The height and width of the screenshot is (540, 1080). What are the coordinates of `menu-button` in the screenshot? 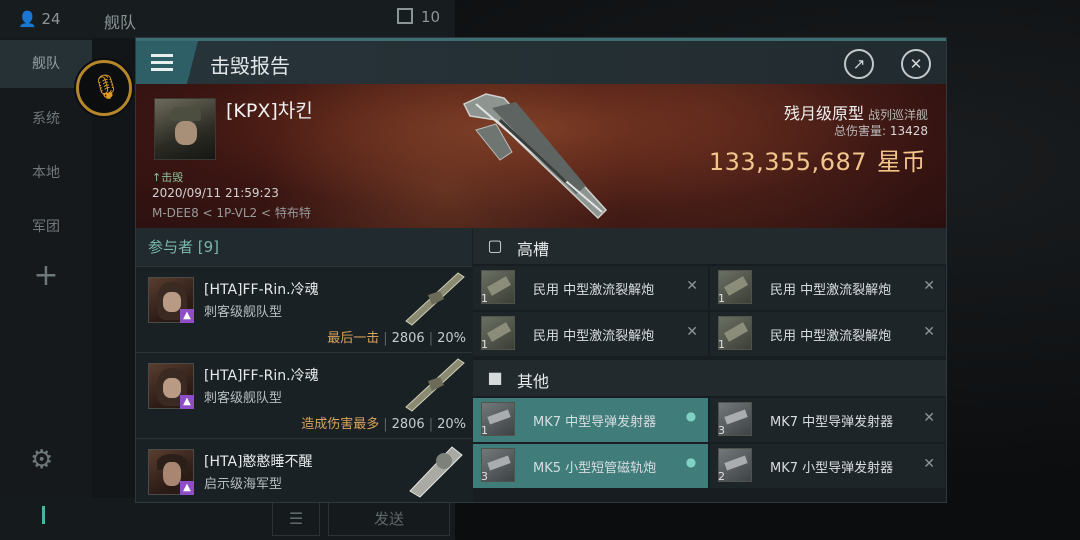 It's located at (167, 62).